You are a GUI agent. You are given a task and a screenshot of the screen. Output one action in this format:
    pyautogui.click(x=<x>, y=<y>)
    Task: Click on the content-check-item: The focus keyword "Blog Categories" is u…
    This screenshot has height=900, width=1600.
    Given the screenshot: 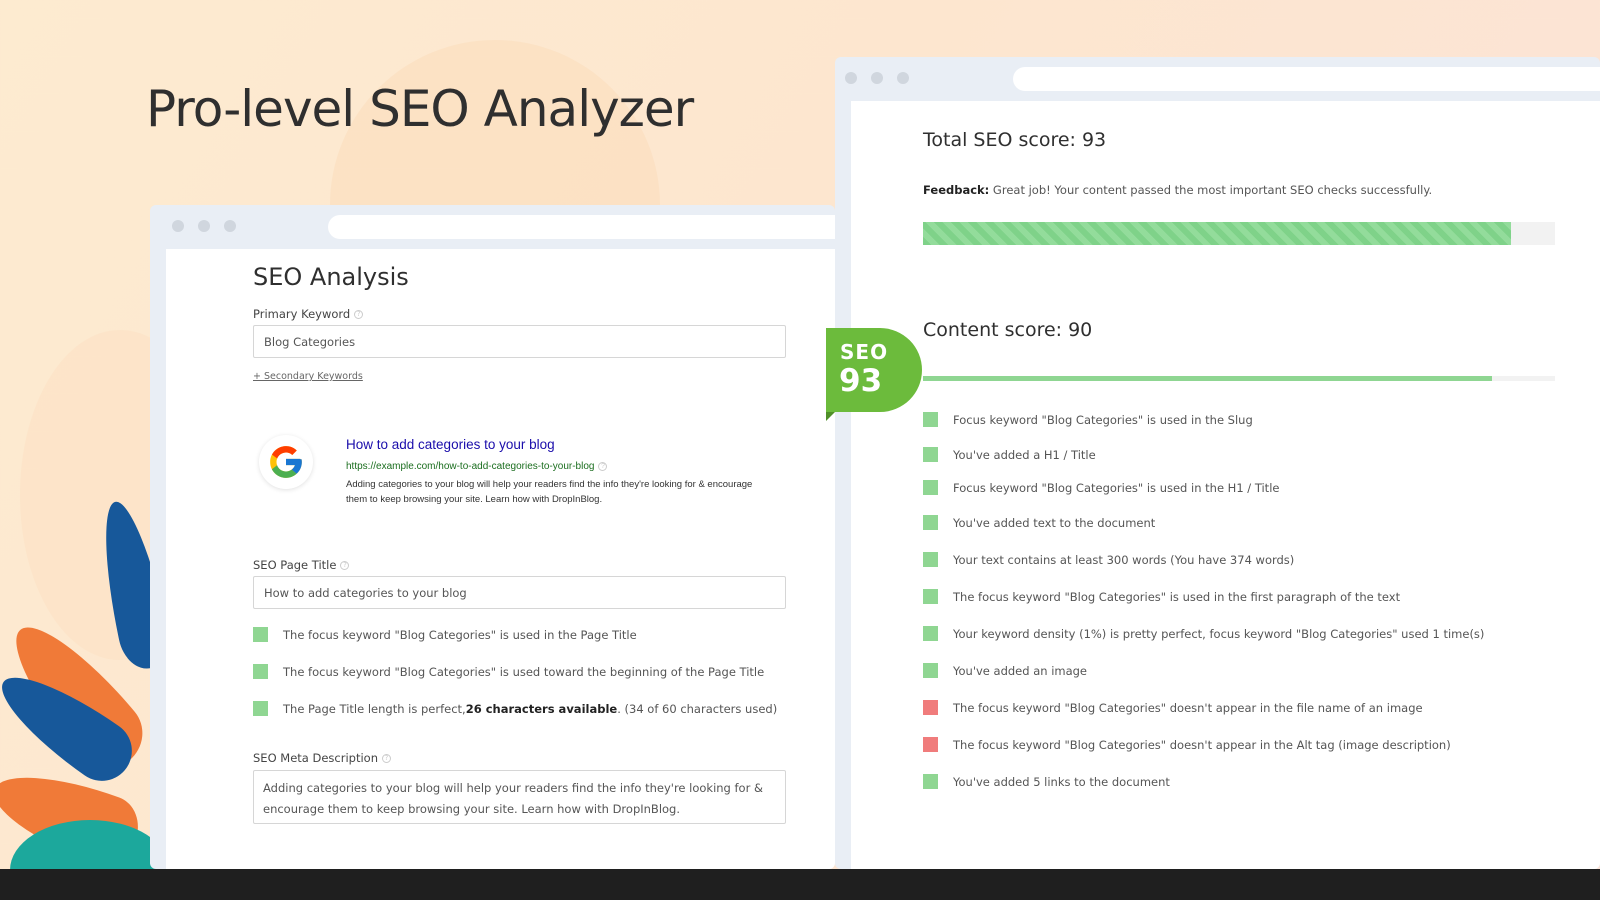 What is the action you would take?
    pyautogui.click(x=1161, y=596)
    